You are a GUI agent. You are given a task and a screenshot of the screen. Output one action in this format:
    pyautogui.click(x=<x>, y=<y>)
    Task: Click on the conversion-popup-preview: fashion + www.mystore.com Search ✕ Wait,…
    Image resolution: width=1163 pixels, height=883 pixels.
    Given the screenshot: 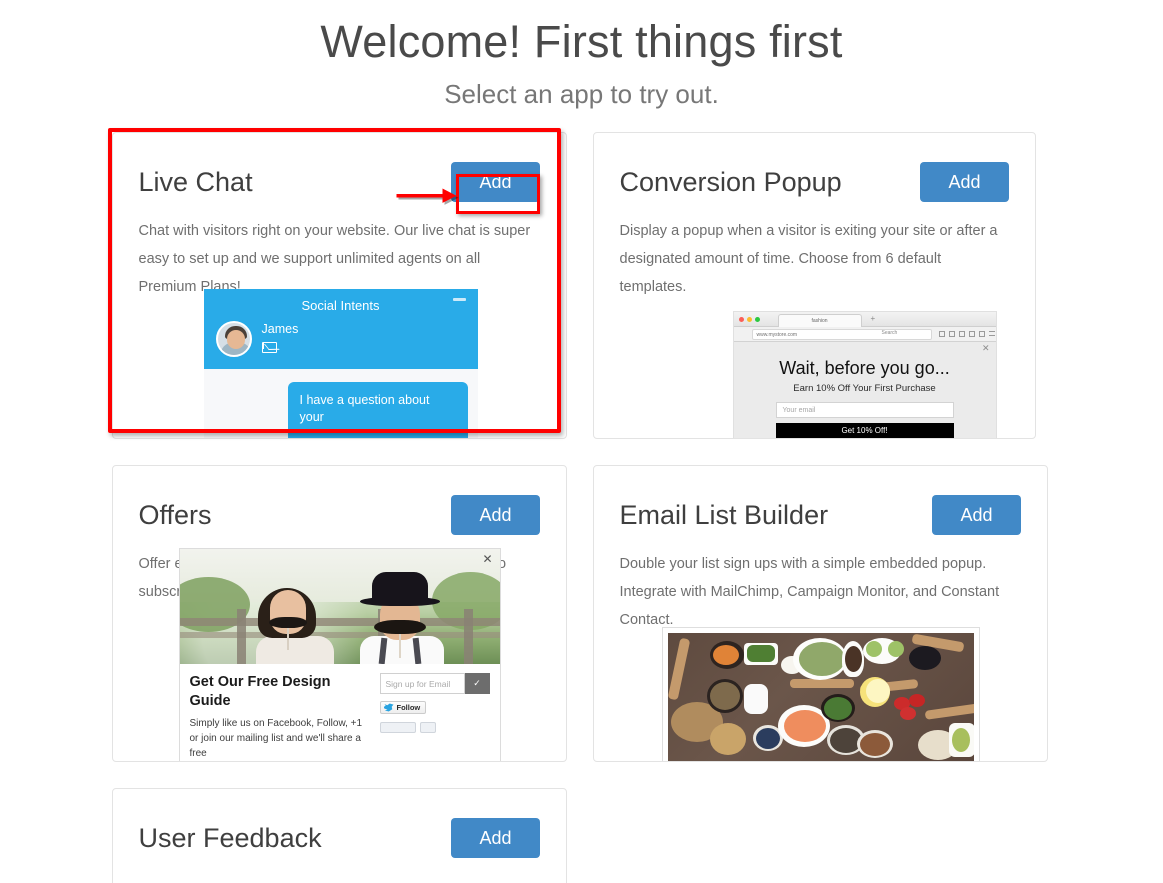 What is the action you would take?
    pyautogui.click(x=864, y=374)
    